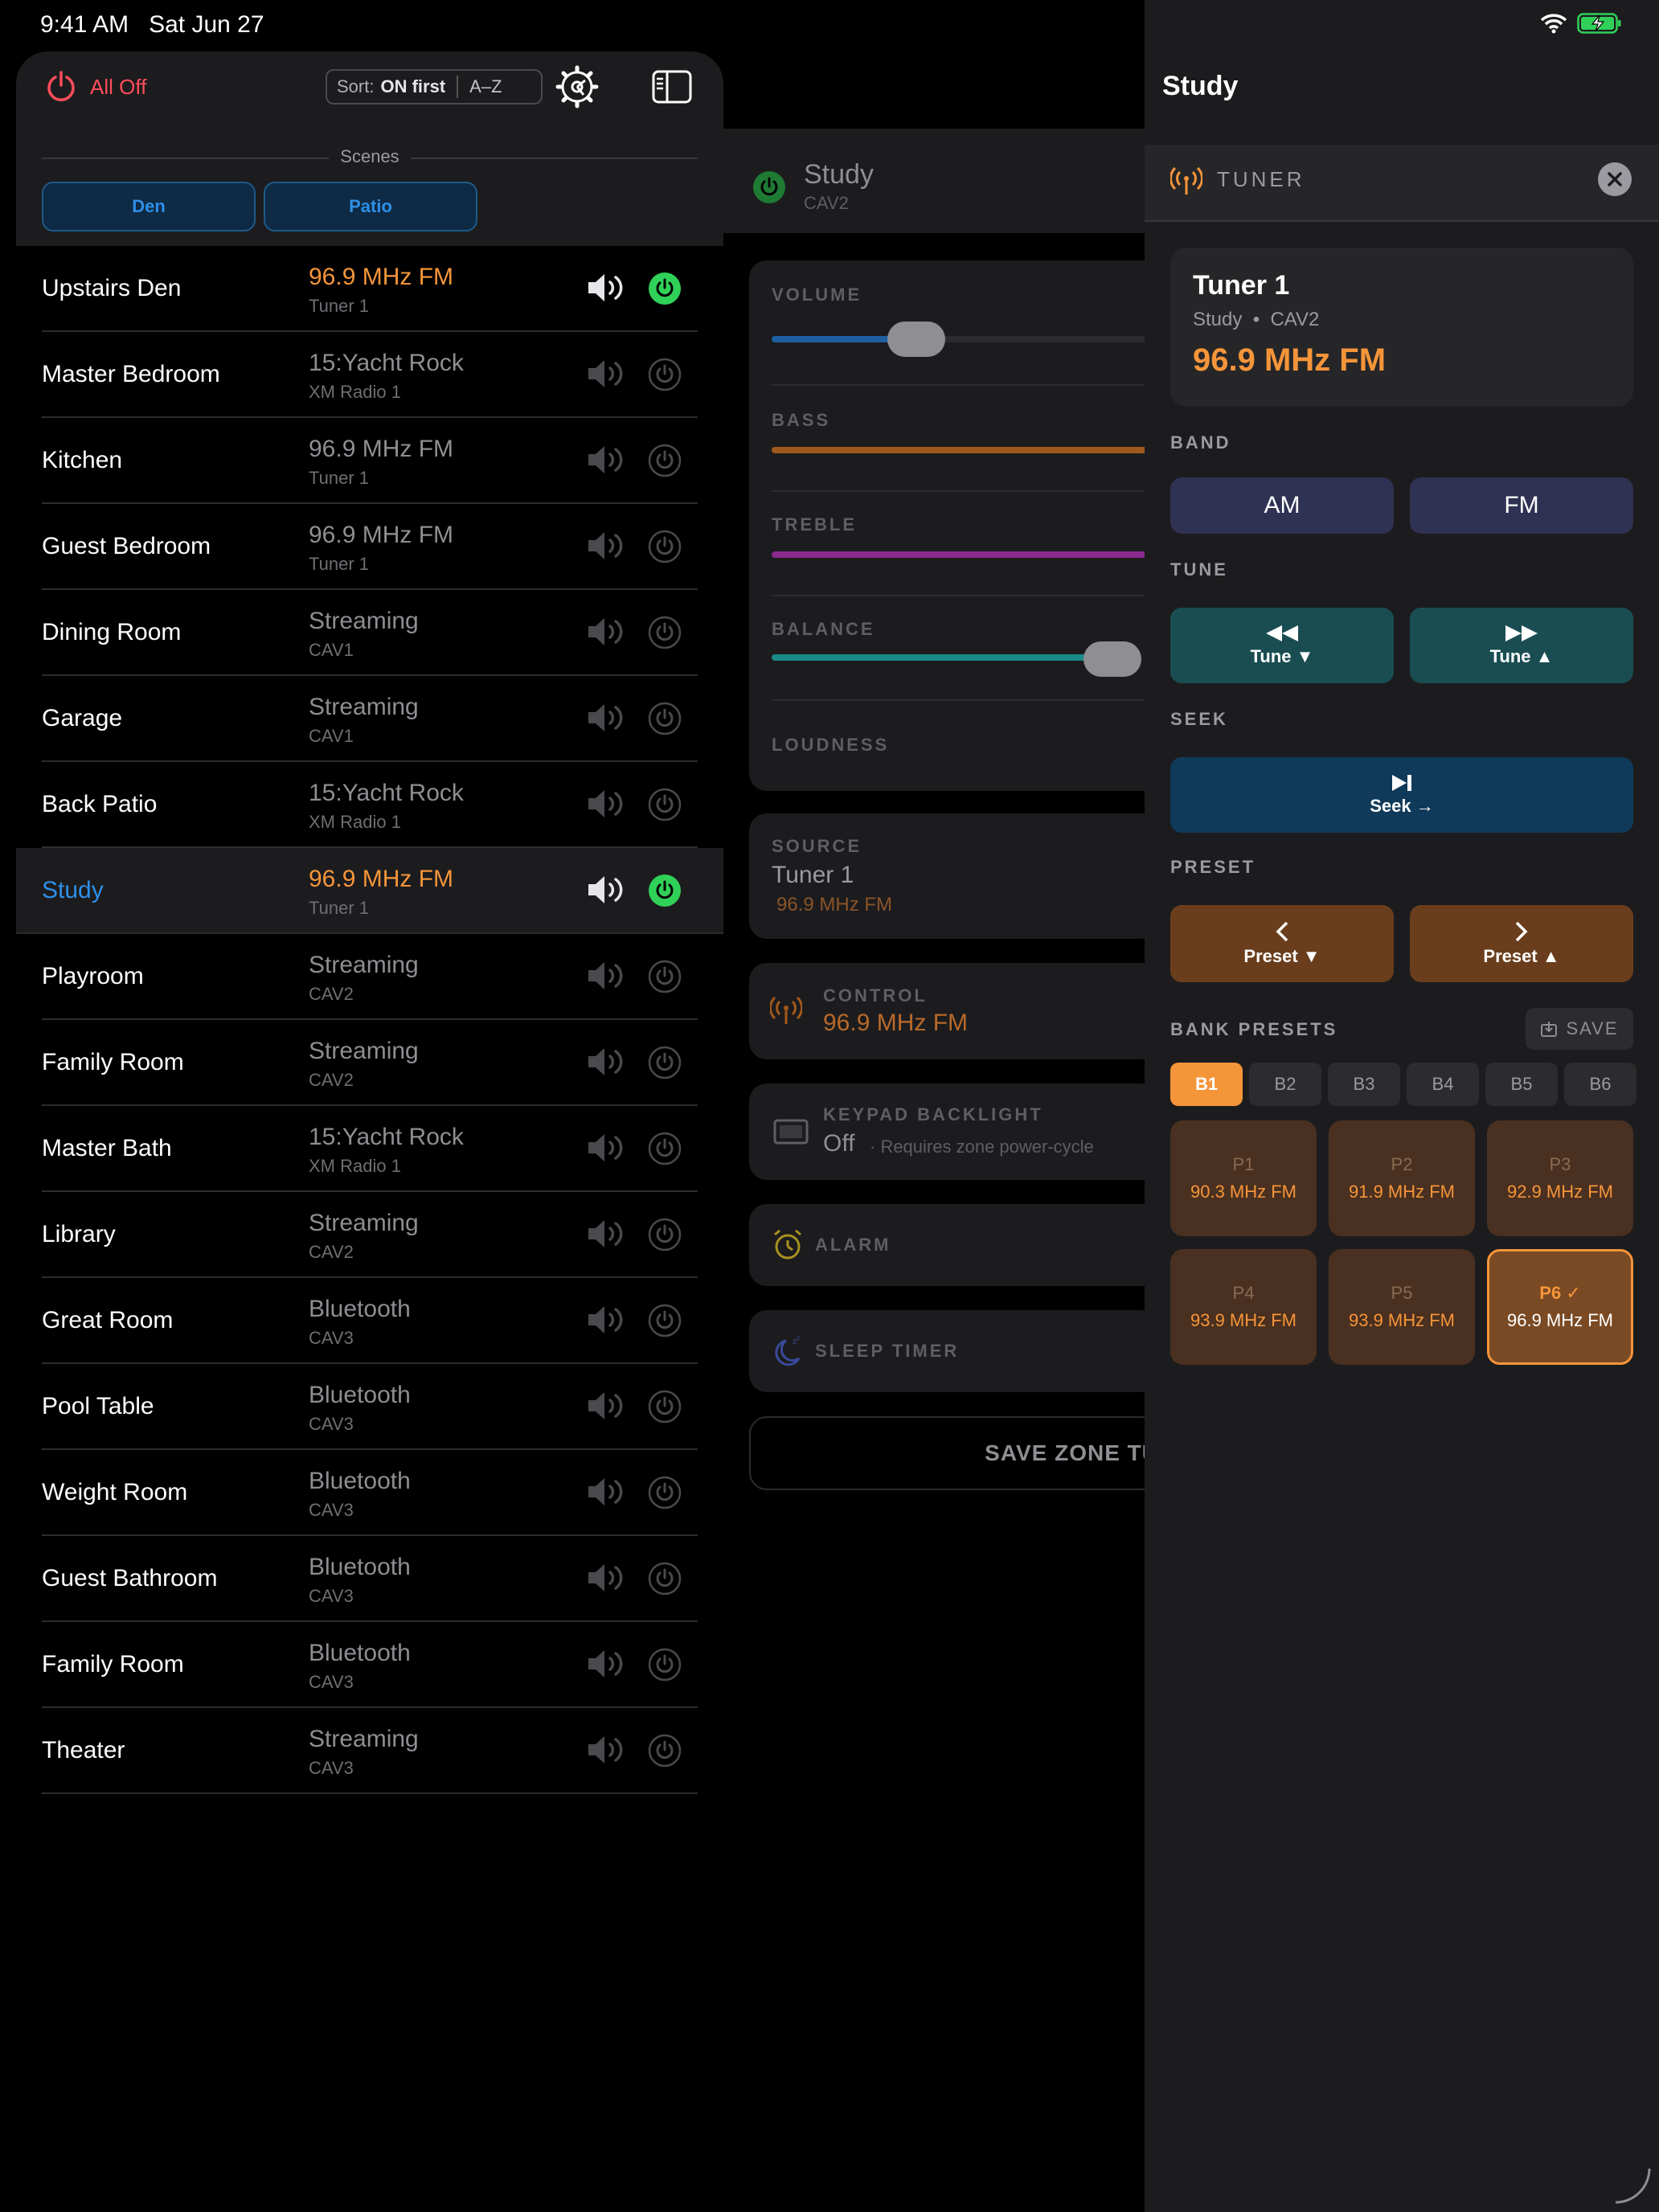  What do you see at coordinates (954, 876) in the screenshot?
I see `source-card: SOURCE Tuner 1 96.9 MHz FM` at bounding box center [954, 876].